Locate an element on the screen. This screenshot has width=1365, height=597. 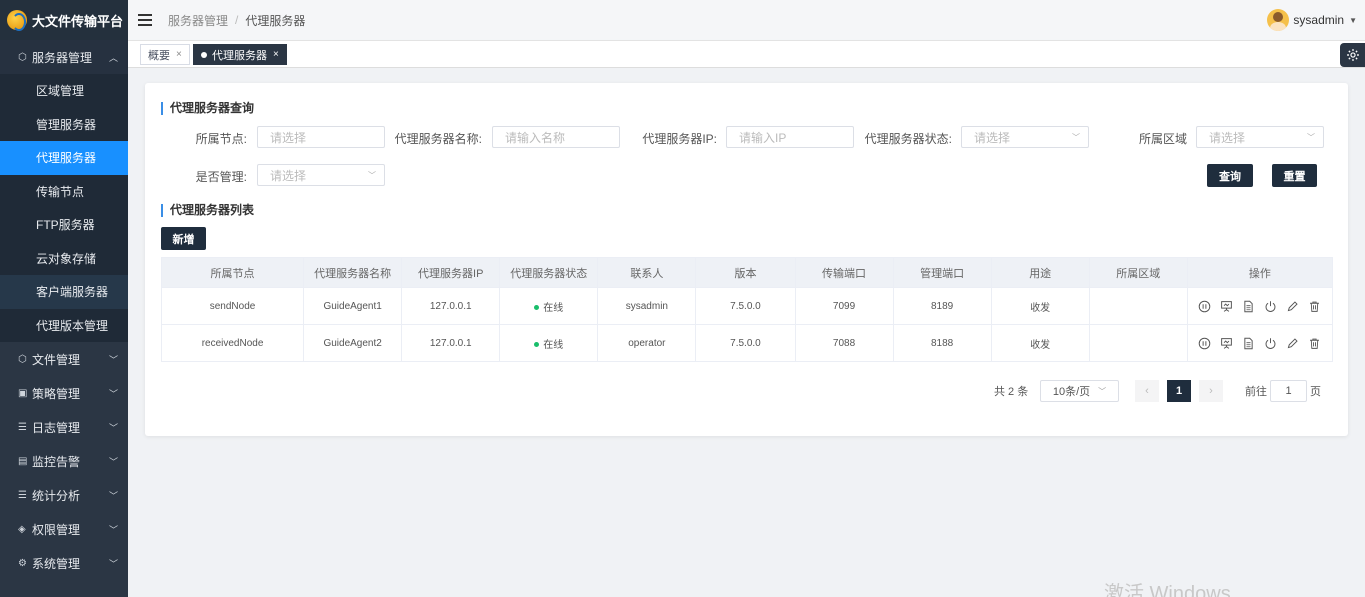
sidebar-group-log-management: ☰ 日志管理 ﹀ is located at coordinates (64, 427).